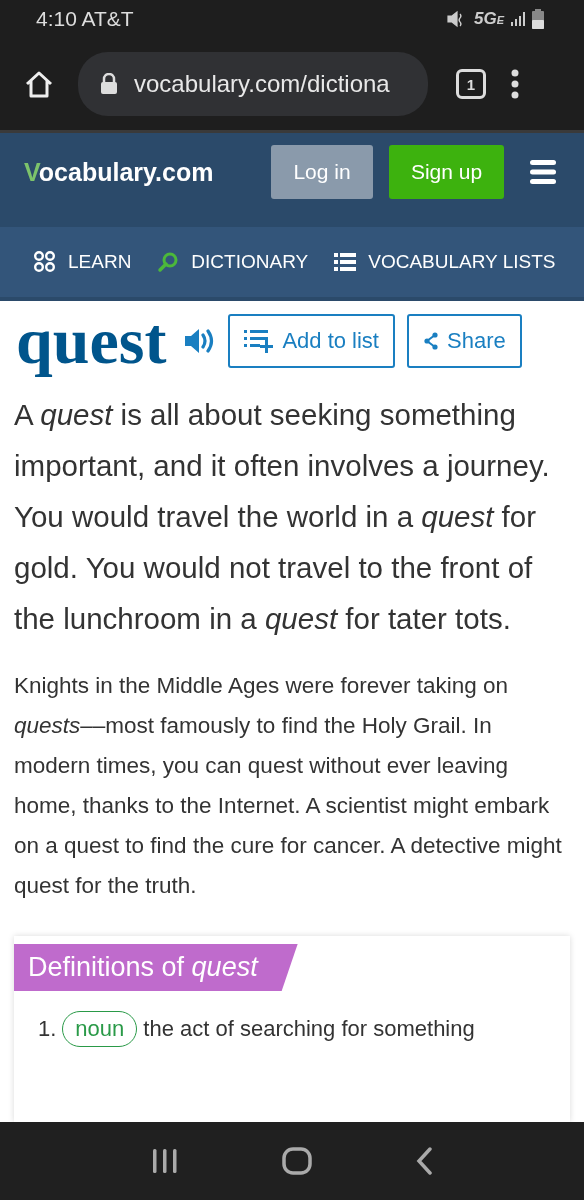 This screenshot has width=584, height=1200. What do you see at coordinates (345, 262) in the screenshot?
I see `list-icon` at bounding box center [345, 262].